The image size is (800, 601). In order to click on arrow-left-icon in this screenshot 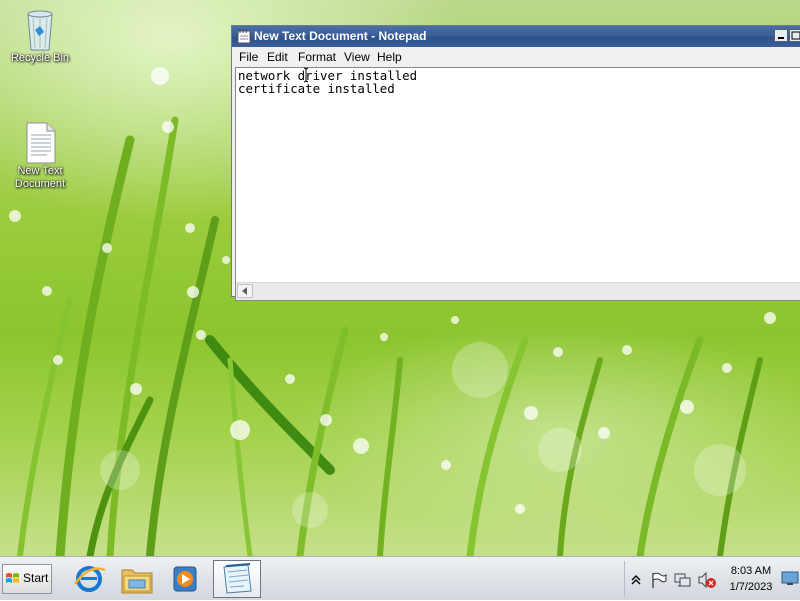, I will do `click(244, 291)`.